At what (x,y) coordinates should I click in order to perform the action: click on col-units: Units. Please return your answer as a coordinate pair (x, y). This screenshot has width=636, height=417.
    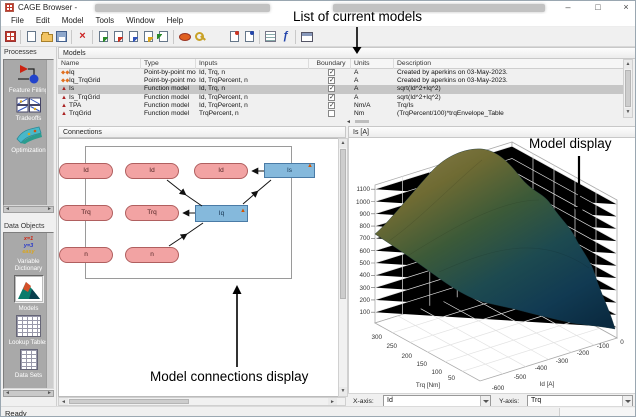
    Looking at the image, I should click on (372, 64).